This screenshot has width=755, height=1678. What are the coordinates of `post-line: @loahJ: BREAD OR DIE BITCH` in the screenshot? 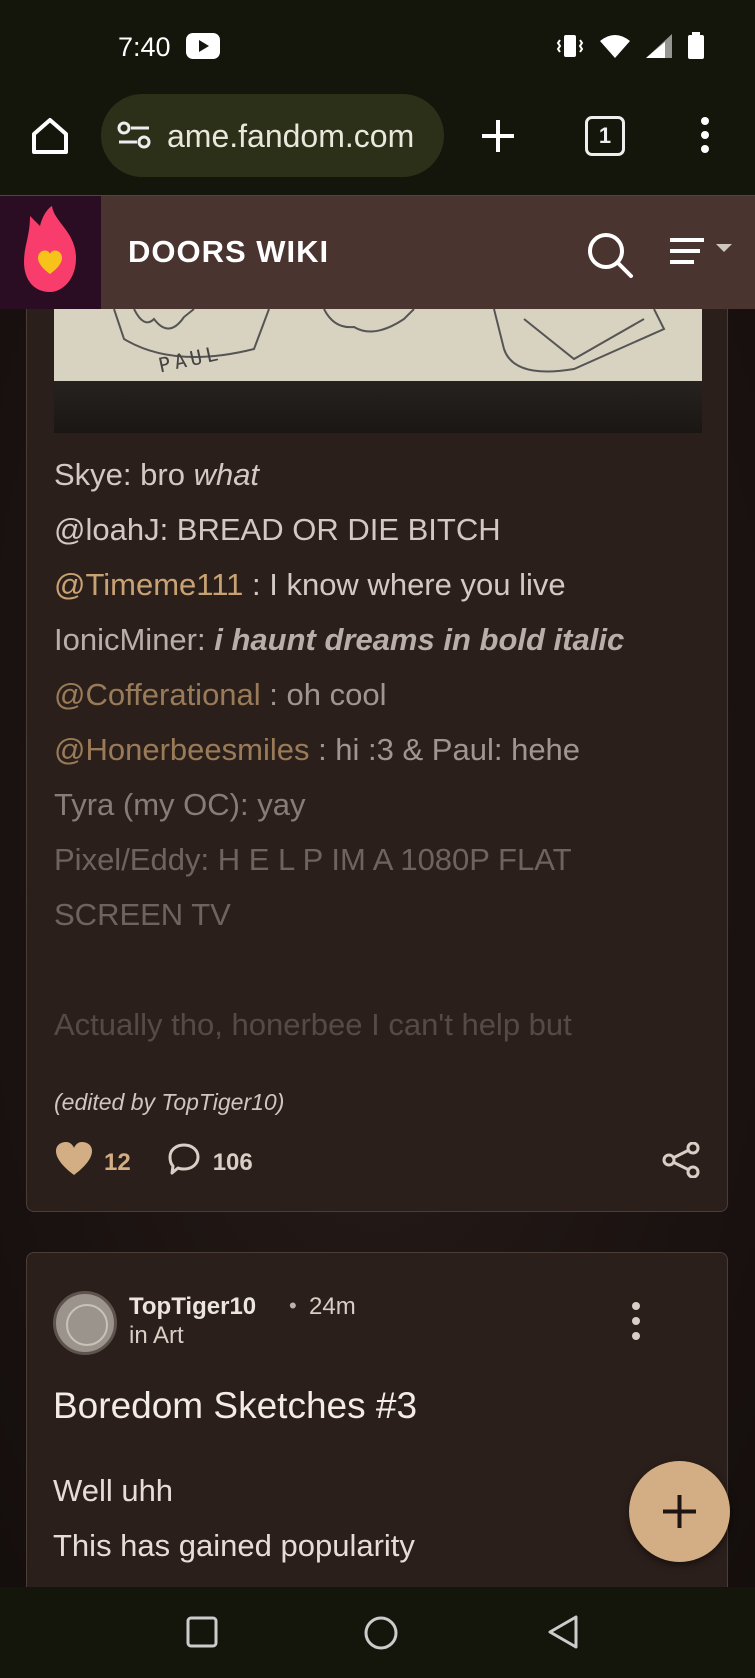 It's located at (277, 529).